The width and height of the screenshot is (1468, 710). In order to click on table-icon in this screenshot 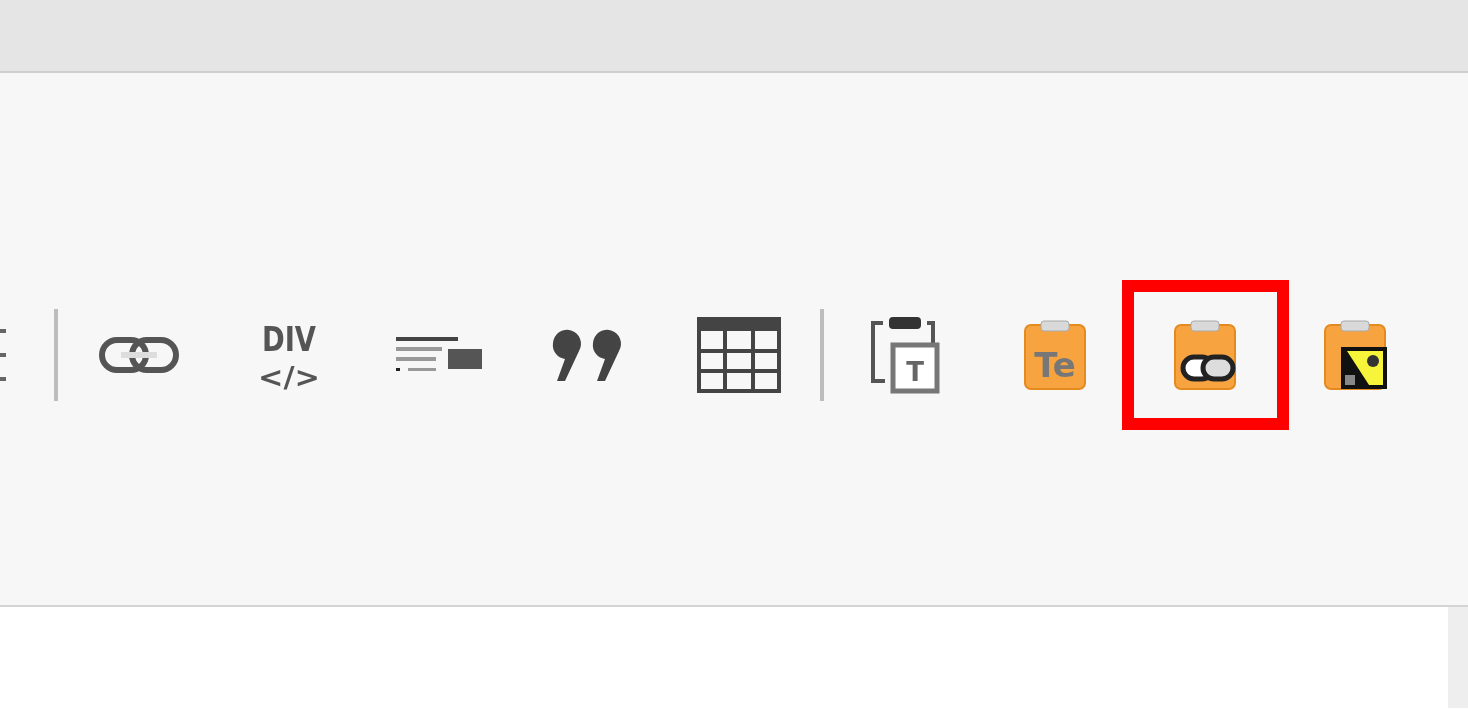, I will do `click(739, 355)`.